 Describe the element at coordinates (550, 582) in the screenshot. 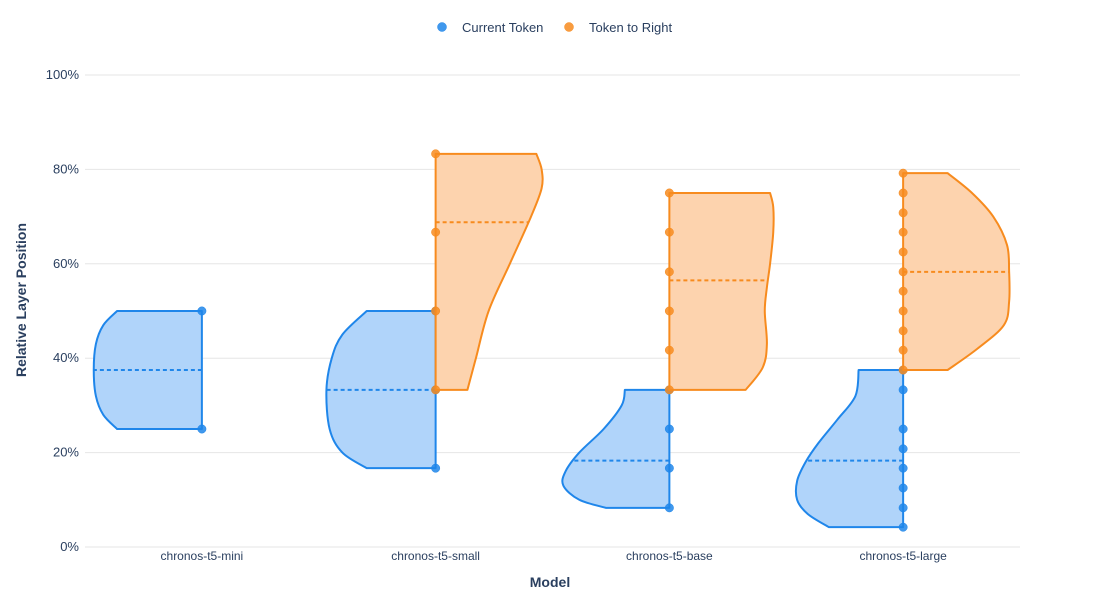

I see `x-axis-title: Model` at that location.